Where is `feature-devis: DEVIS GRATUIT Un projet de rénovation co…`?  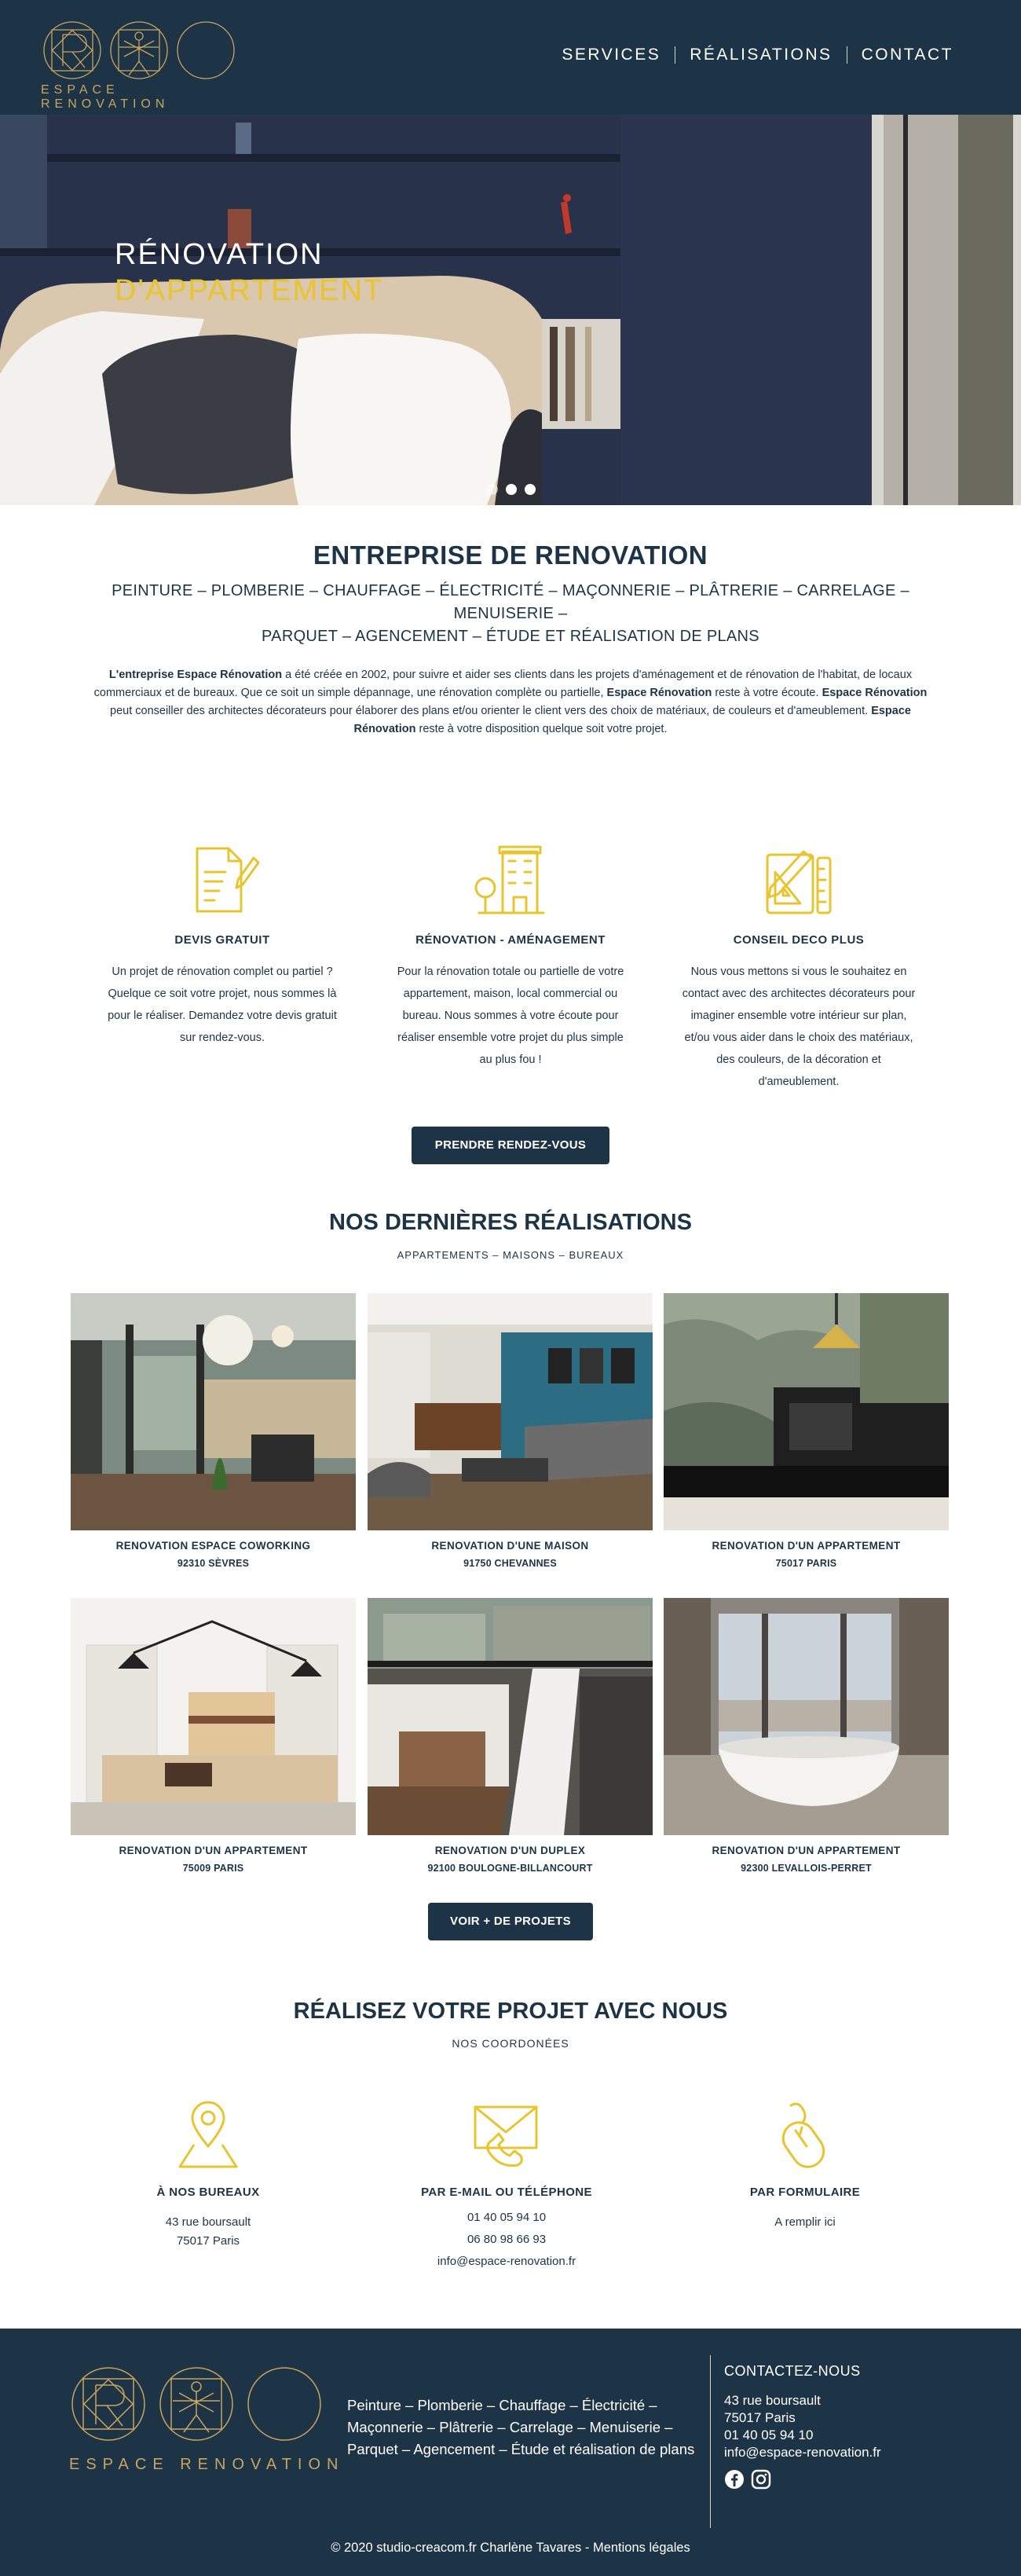 feature-devis: DEVIS GRATUIT Un projet de rénovation co… is located at coordinates (222, 945).